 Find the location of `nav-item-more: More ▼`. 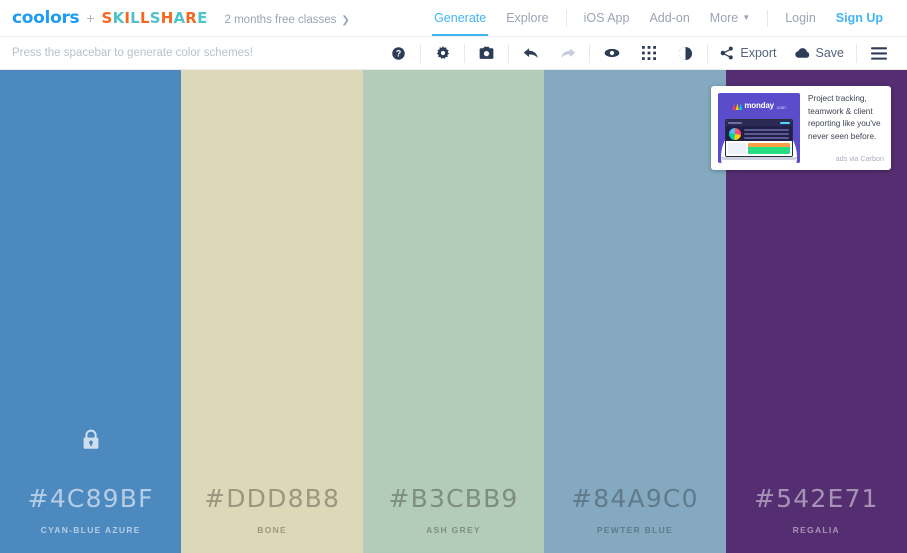

nav-item-more: More ▼ is located at coordinates (730, 18).